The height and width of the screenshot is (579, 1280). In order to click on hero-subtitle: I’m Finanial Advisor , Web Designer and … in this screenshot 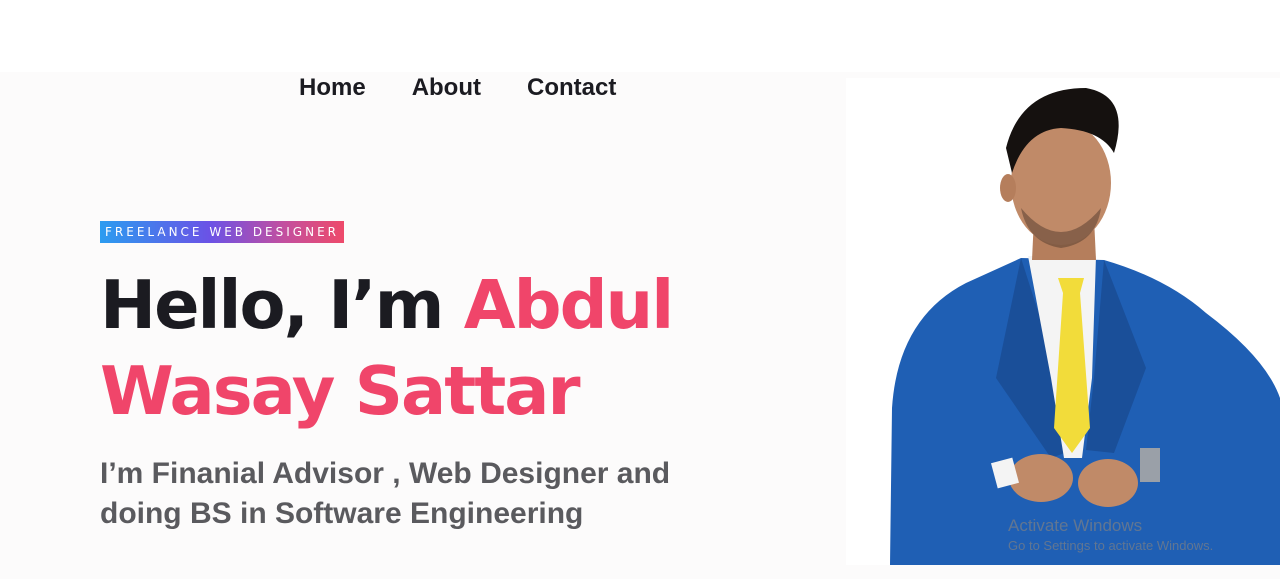, I will do `click(420, 494)`.